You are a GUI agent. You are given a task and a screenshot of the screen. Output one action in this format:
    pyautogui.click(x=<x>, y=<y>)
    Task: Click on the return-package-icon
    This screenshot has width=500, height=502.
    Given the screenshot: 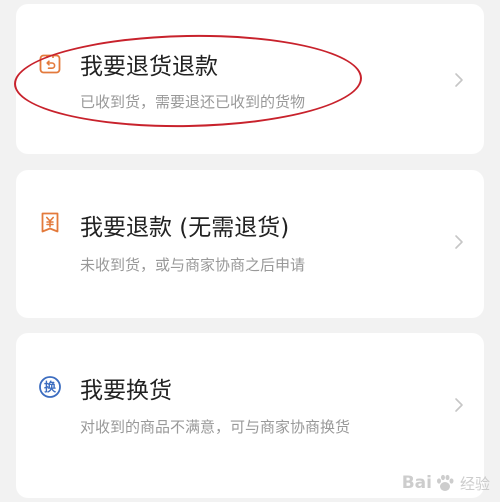 What is the action you would take?
    pyautogui.click(x=50, y=64)
    